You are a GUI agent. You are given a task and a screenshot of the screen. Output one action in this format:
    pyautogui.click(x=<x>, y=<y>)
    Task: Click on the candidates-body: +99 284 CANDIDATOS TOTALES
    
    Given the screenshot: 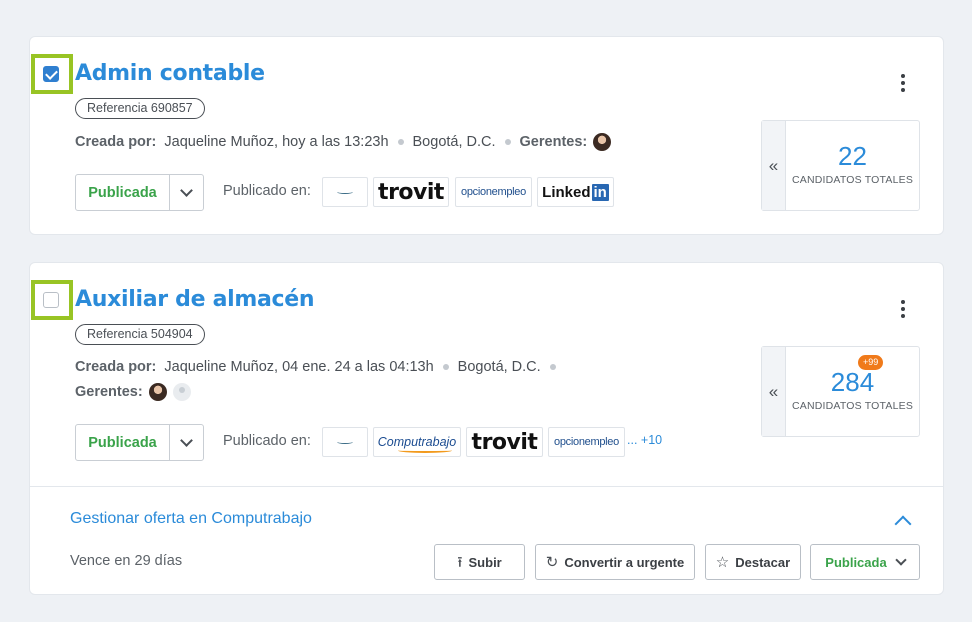 What is the action you would take?
    pyautogui.click(x=852, y=391)
    